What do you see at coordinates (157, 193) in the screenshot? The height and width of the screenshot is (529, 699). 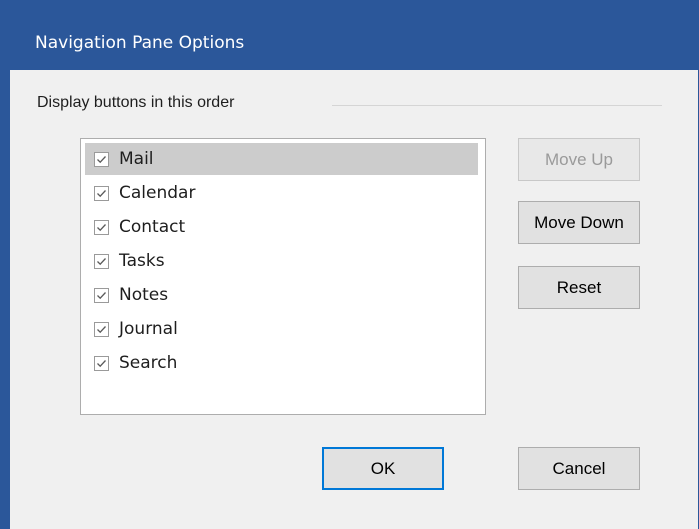 I see `list-item-label: Calendar` at bounding box center [157, 193].